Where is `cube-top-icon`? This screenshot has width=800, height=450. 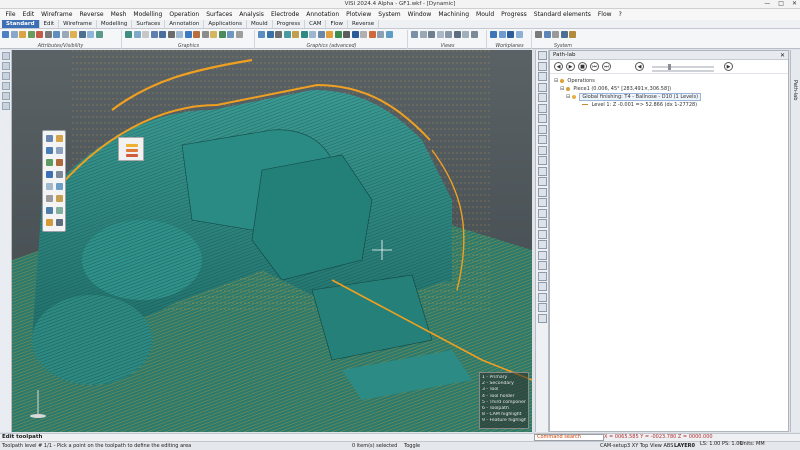 cube-top-icon is located at coordinates (278, 34).